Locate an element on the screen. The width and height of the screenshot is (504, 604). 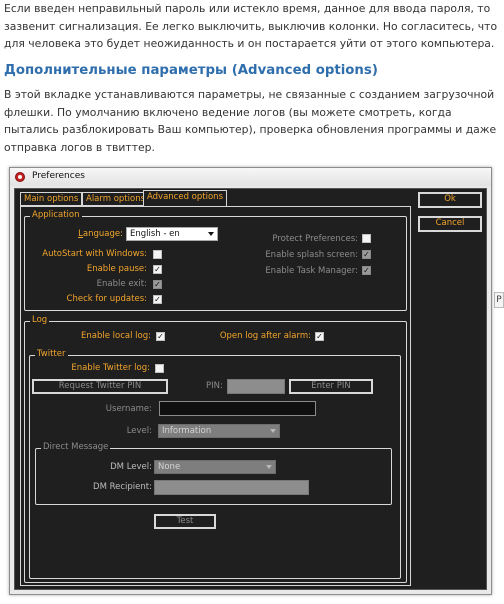
dm-level-select: None is located at coordinates (215, 467).